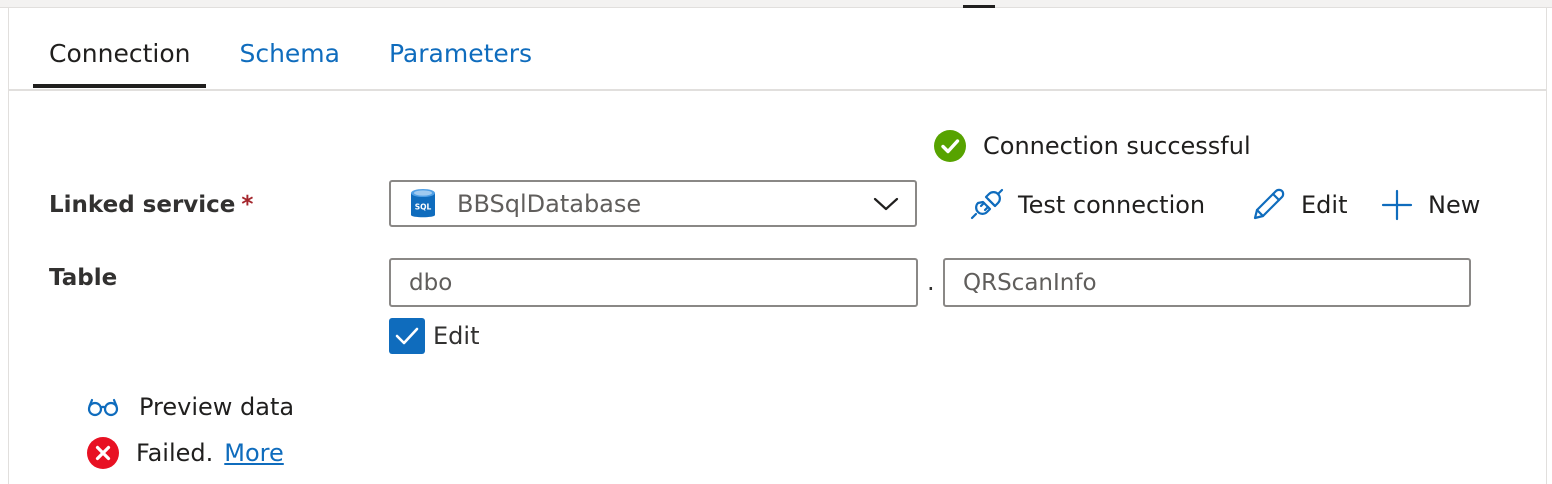 The width and height of the screenshot is (1552, 484). What do you see at coordinates (83, 278) in the screenshot?
I see `table-label: Table` at bounding box center [83, 278].